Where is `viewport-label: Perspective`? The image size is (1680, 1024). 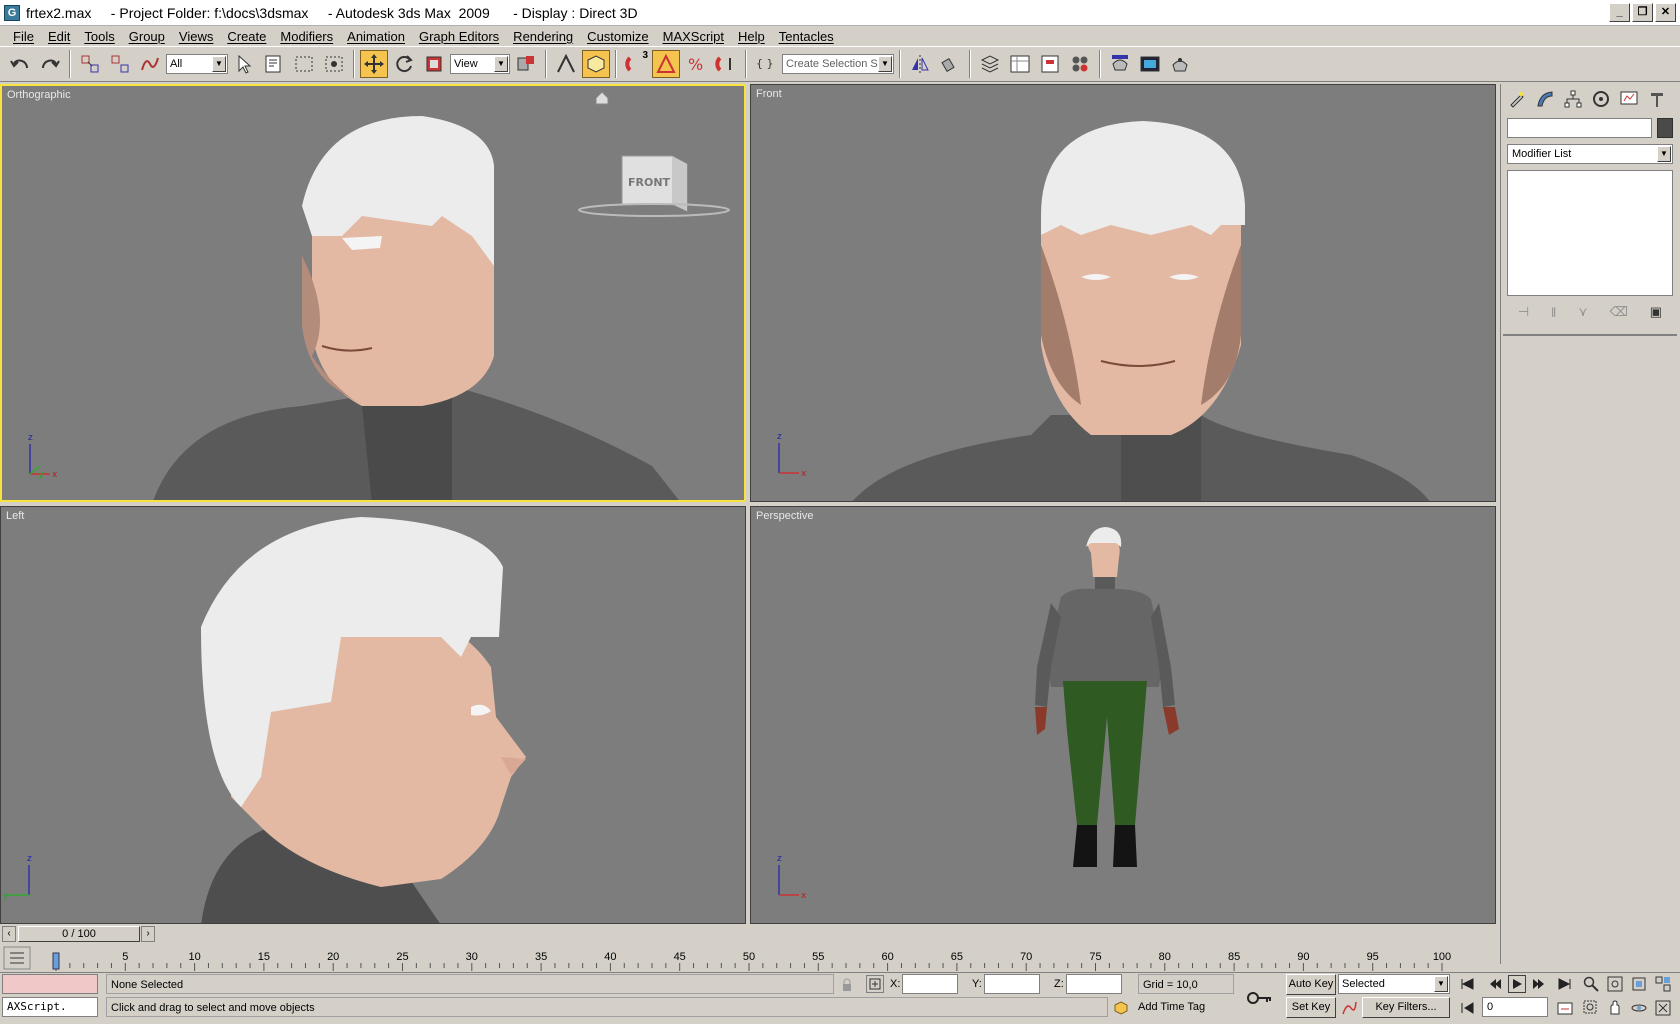 viewport-label: Perspective is located at coordinates (784, 516).